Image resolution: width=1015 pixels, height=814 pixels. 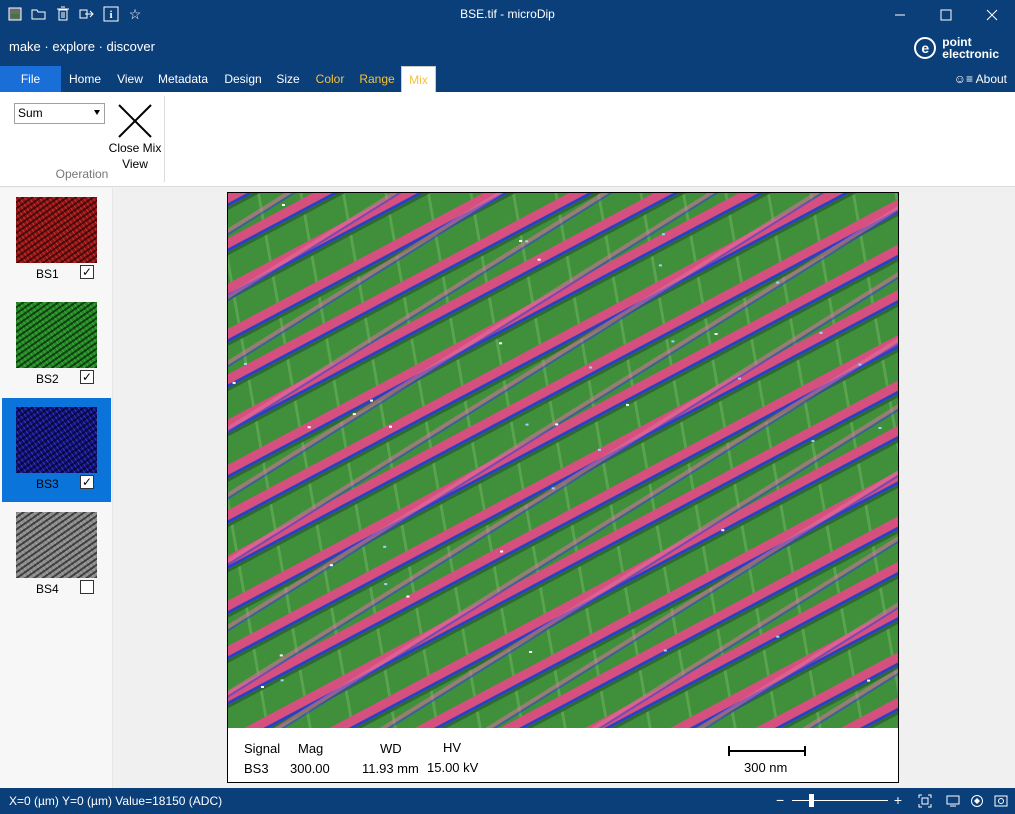 What do you see at coordinates (82, 46) in the screenshot?
I see `tagline: make · explore · discover` at bounding box center [82, 46].